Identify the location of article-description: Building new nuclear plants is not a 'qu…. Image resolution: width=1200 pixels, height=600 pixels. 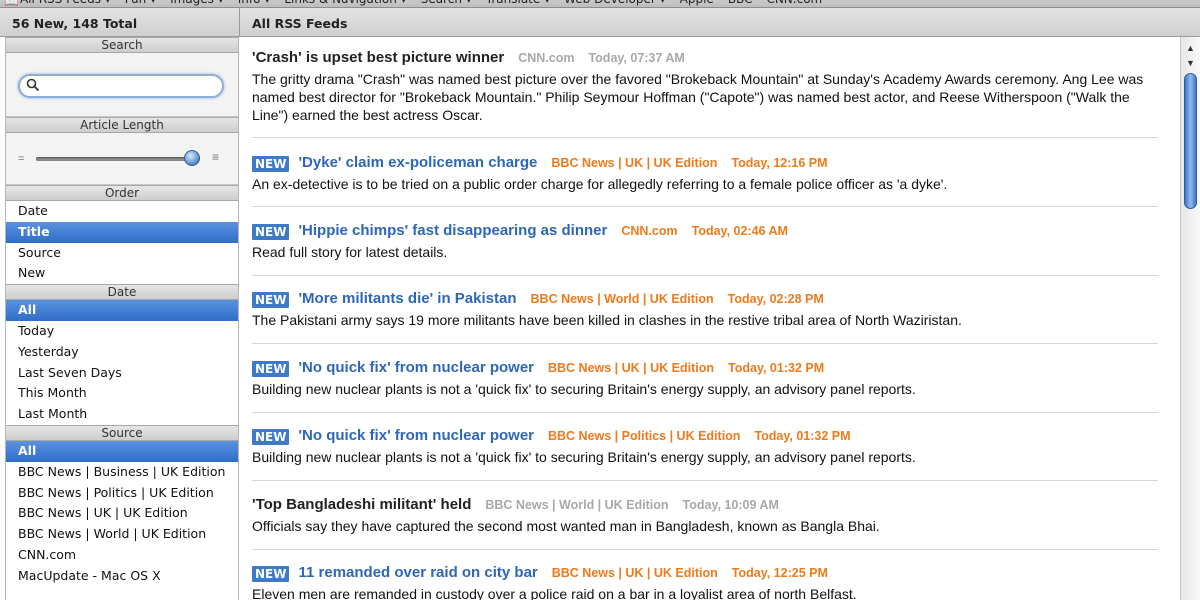
(584, 389).